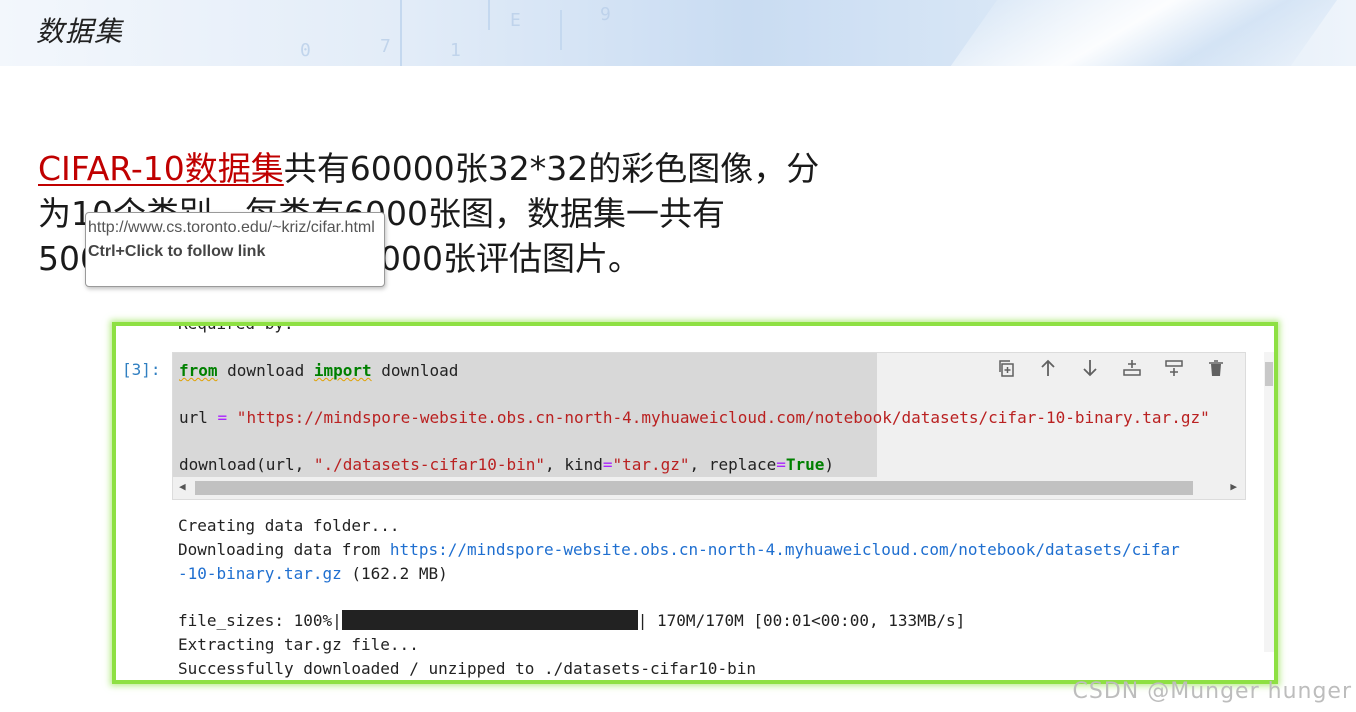  Describe the element at coordinates (260, 573) in the screenshot. I see `download-url-link-cont: -10-binary.tar.gz` at that location.